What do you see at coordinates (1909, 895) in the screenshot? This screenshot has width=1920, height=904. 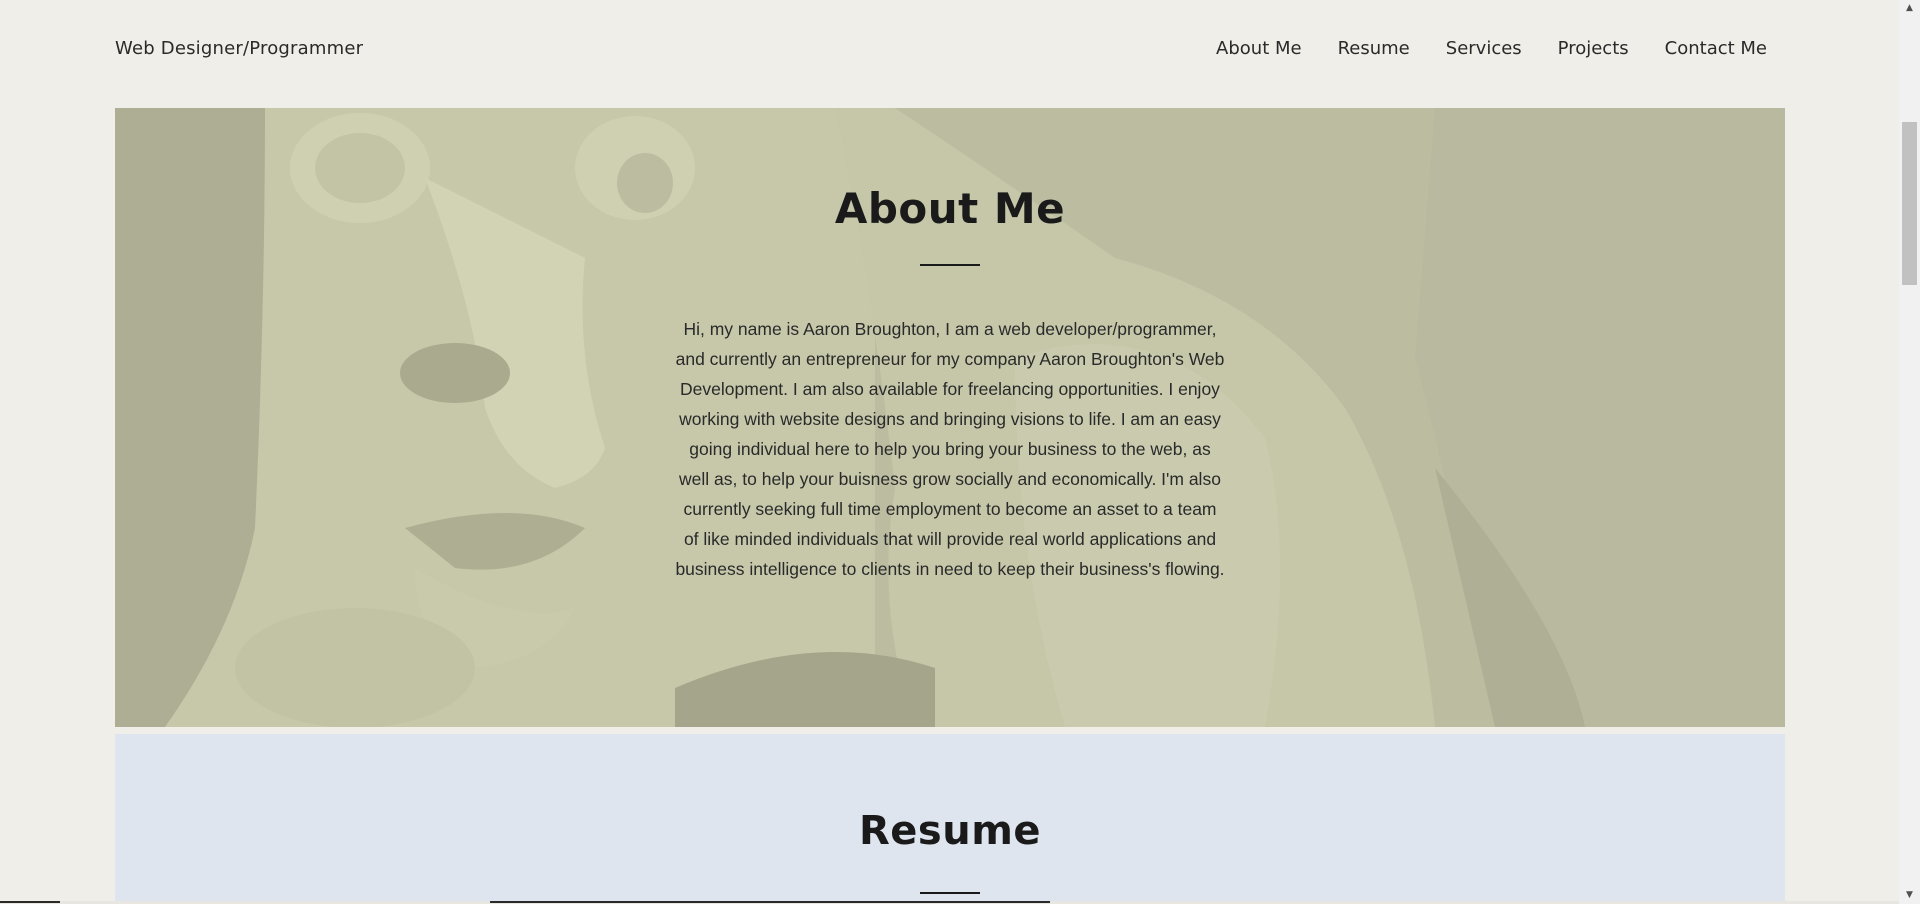 I see `scroll-down-arrow-icon: ▼` at bounding box center [1909, 895].